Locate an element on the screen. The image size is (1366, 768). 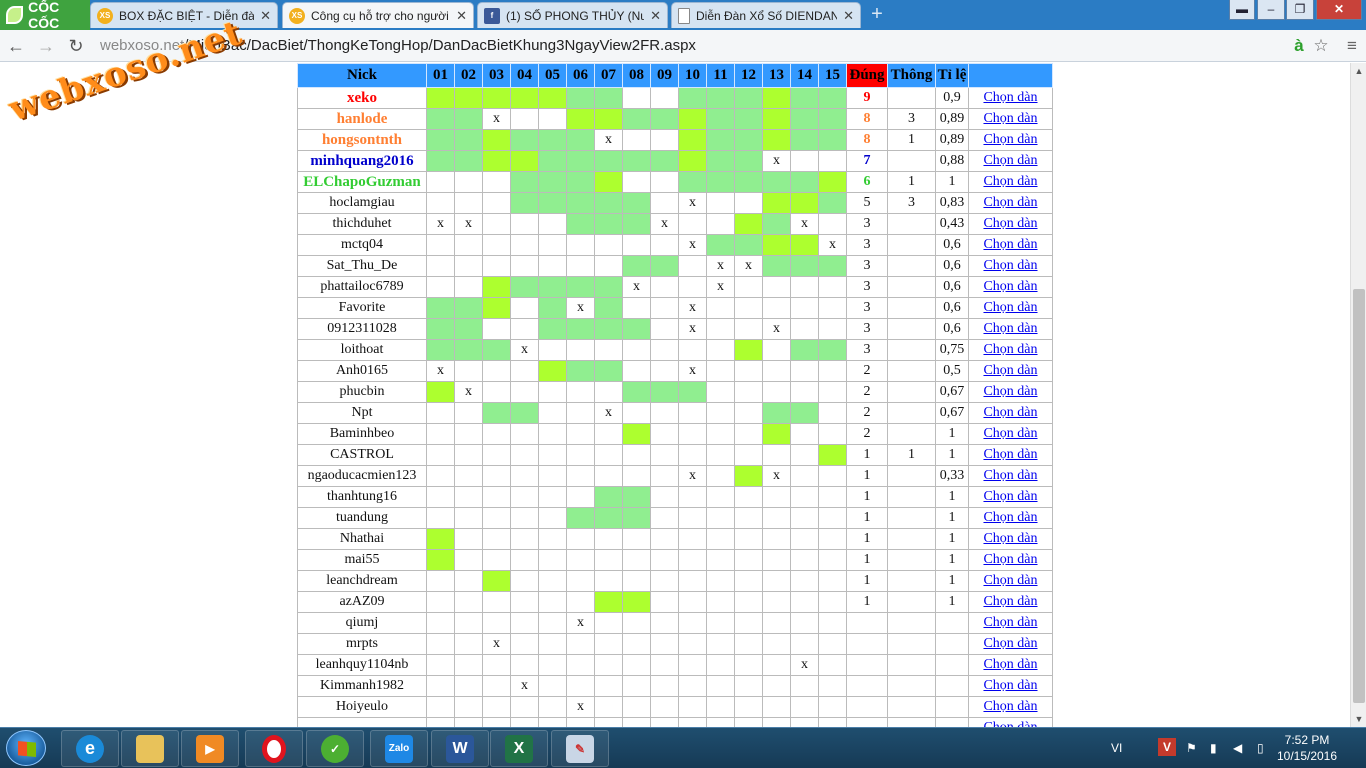
battery-icon: ▯ is located at coordinates (1260, 748).